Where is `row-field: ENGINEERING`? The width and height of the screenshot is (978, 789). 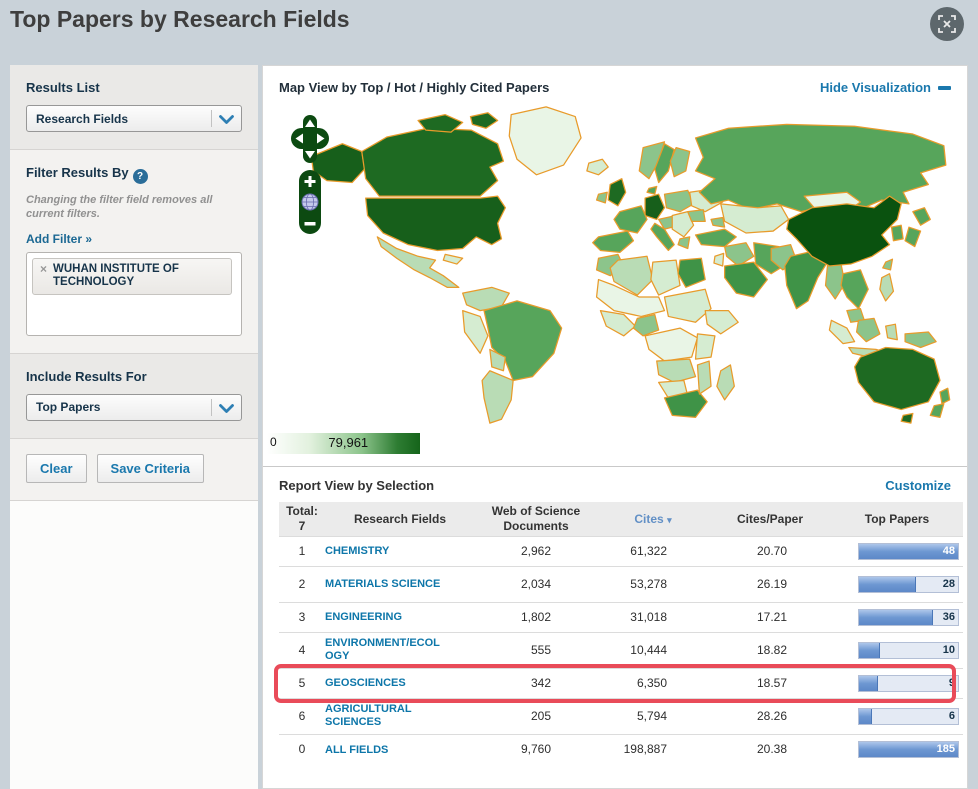 row-field: ENGINEERING is located at coordinates (400, 616).